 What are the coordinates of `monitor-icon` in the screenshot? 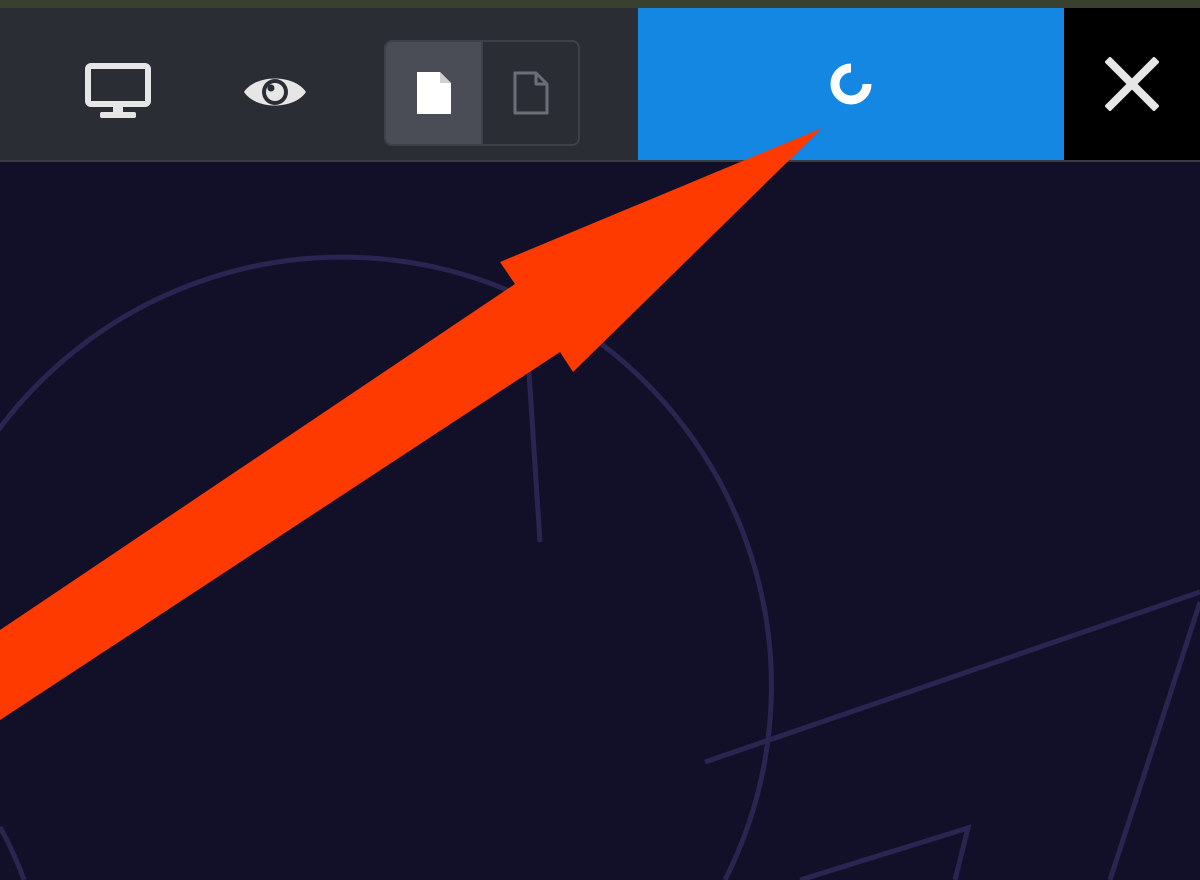 It's located at (118, 90).